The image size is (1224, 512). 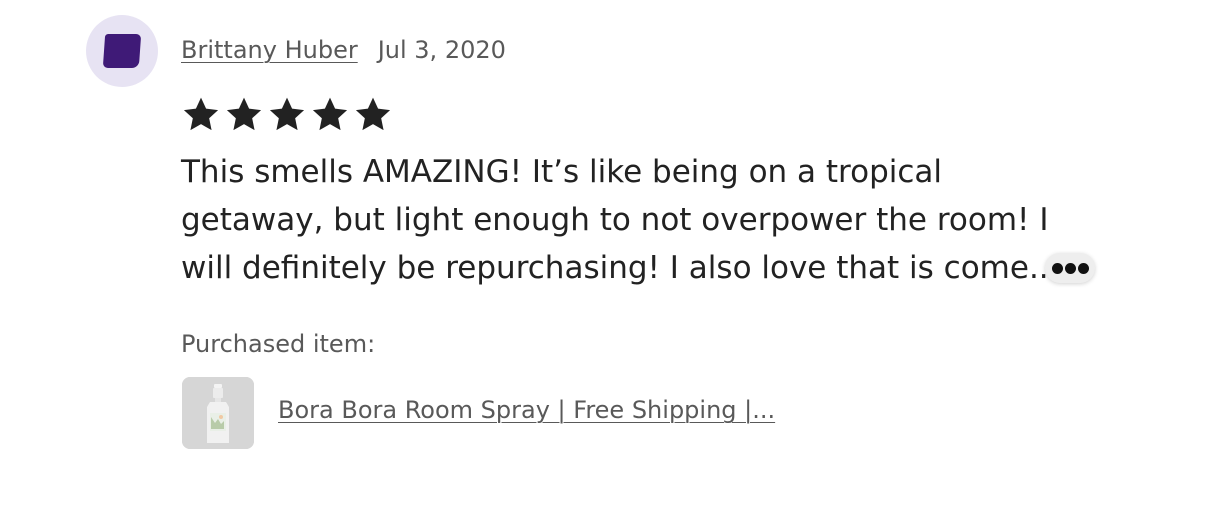 I want to click on reviewer-avatar, so click(x=122, y=51).